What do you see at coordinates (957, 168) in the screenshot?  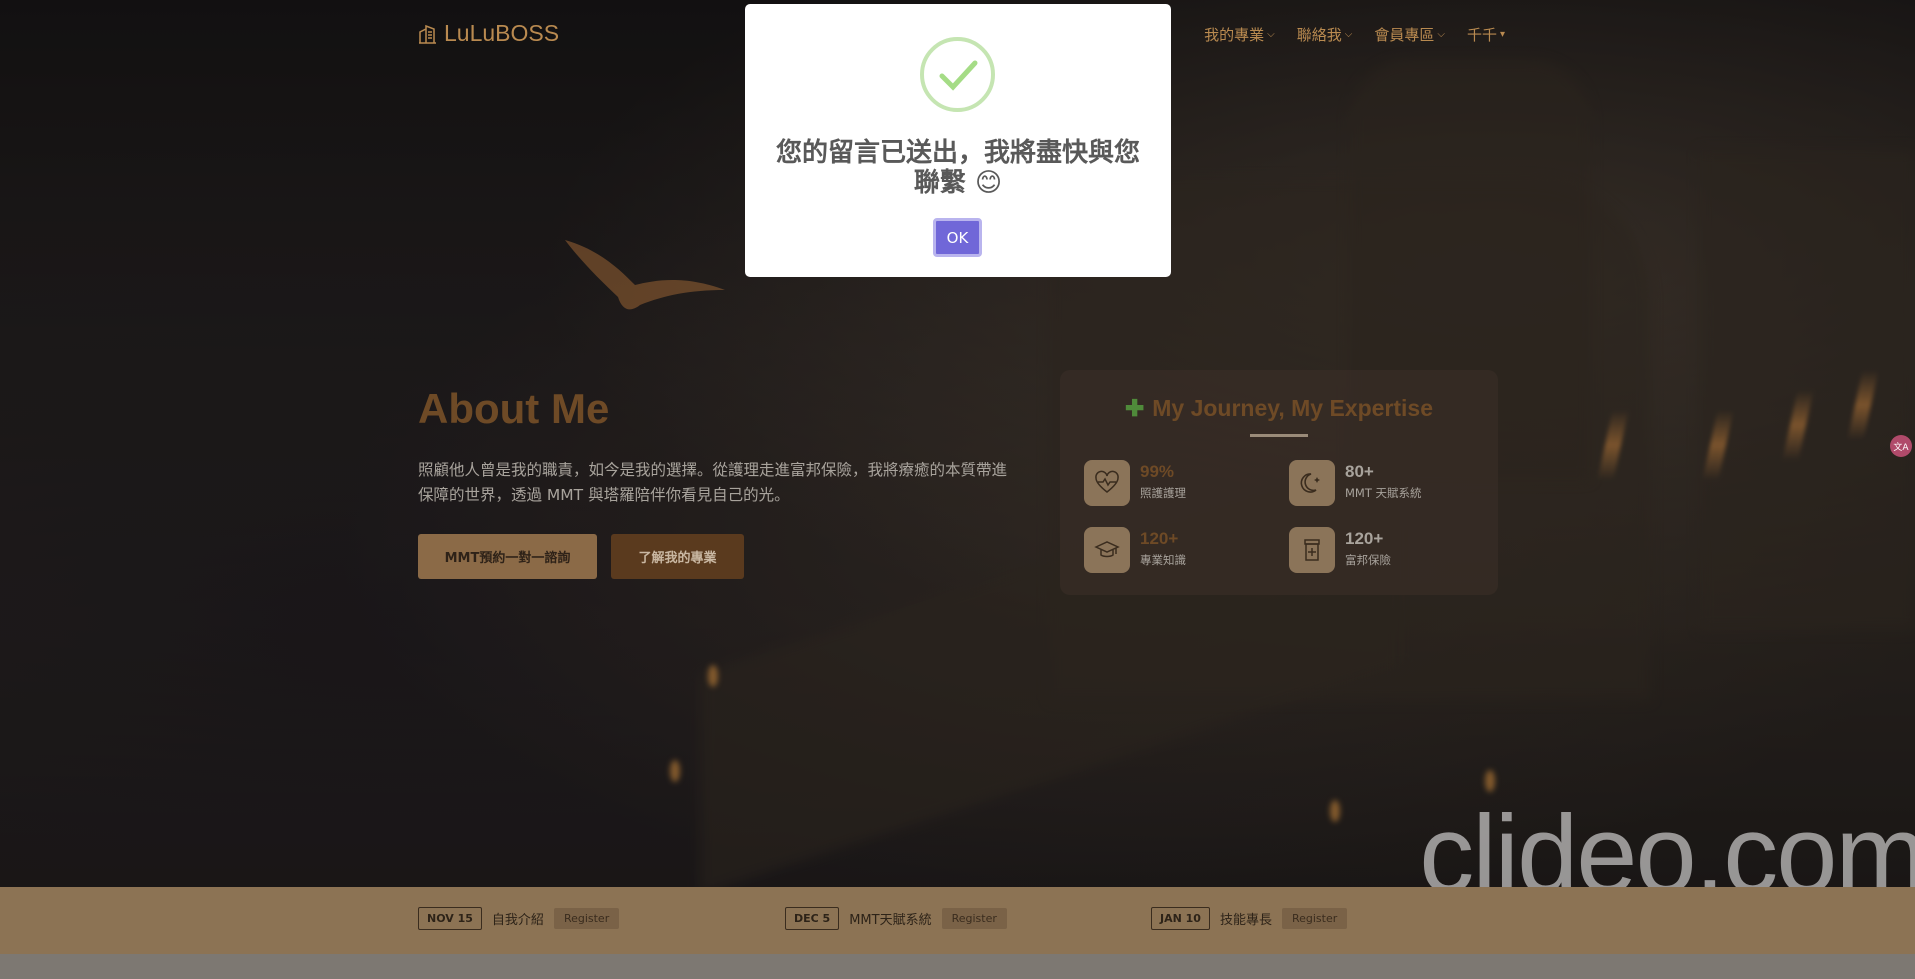 I see `dialog-message: 您的留言已送出，我將盡快與您聯繫 😊` at bounding box center [957, 168].